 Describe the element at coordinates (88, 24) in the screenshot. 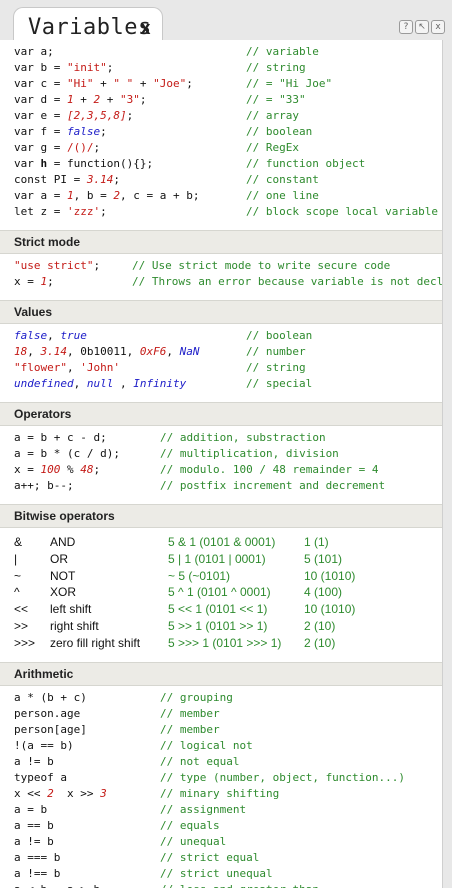

I see `tab-variables: Variables x` at that location.